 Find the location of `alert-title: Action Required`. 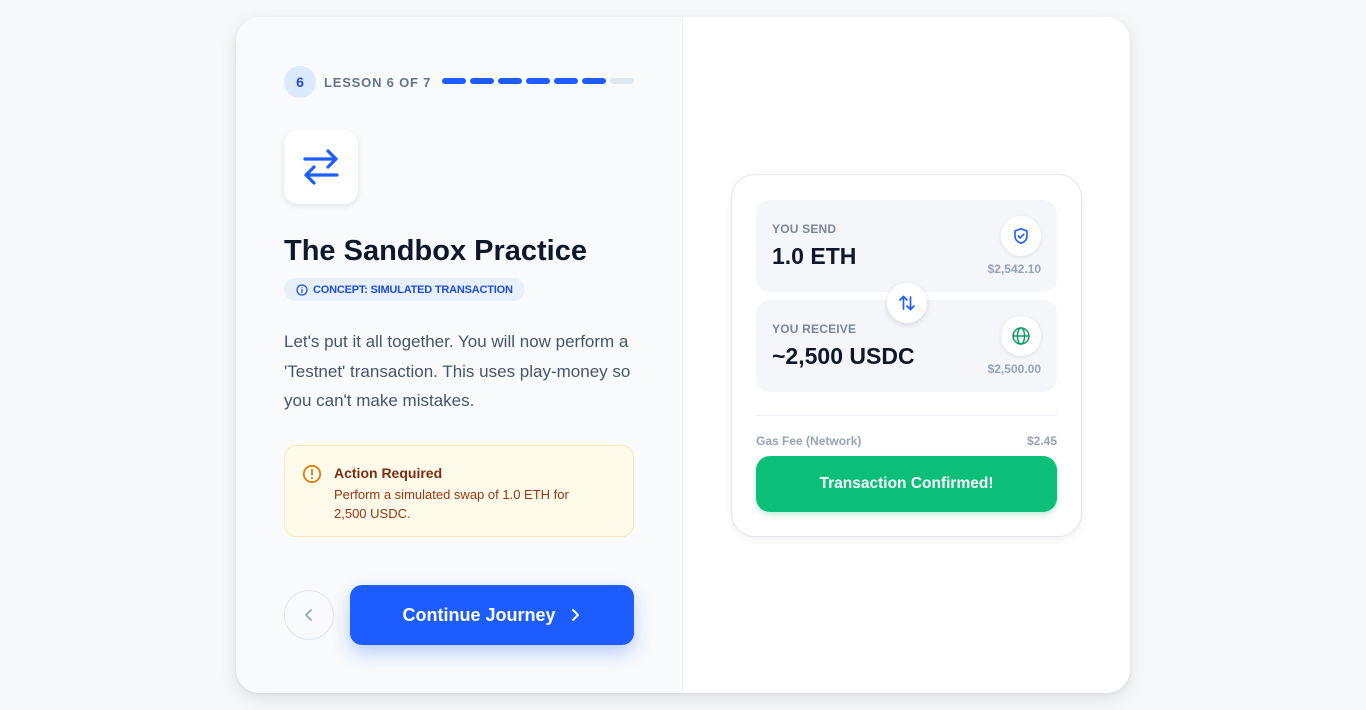

alert-title: Action Required is located at coordinates (388, 473).